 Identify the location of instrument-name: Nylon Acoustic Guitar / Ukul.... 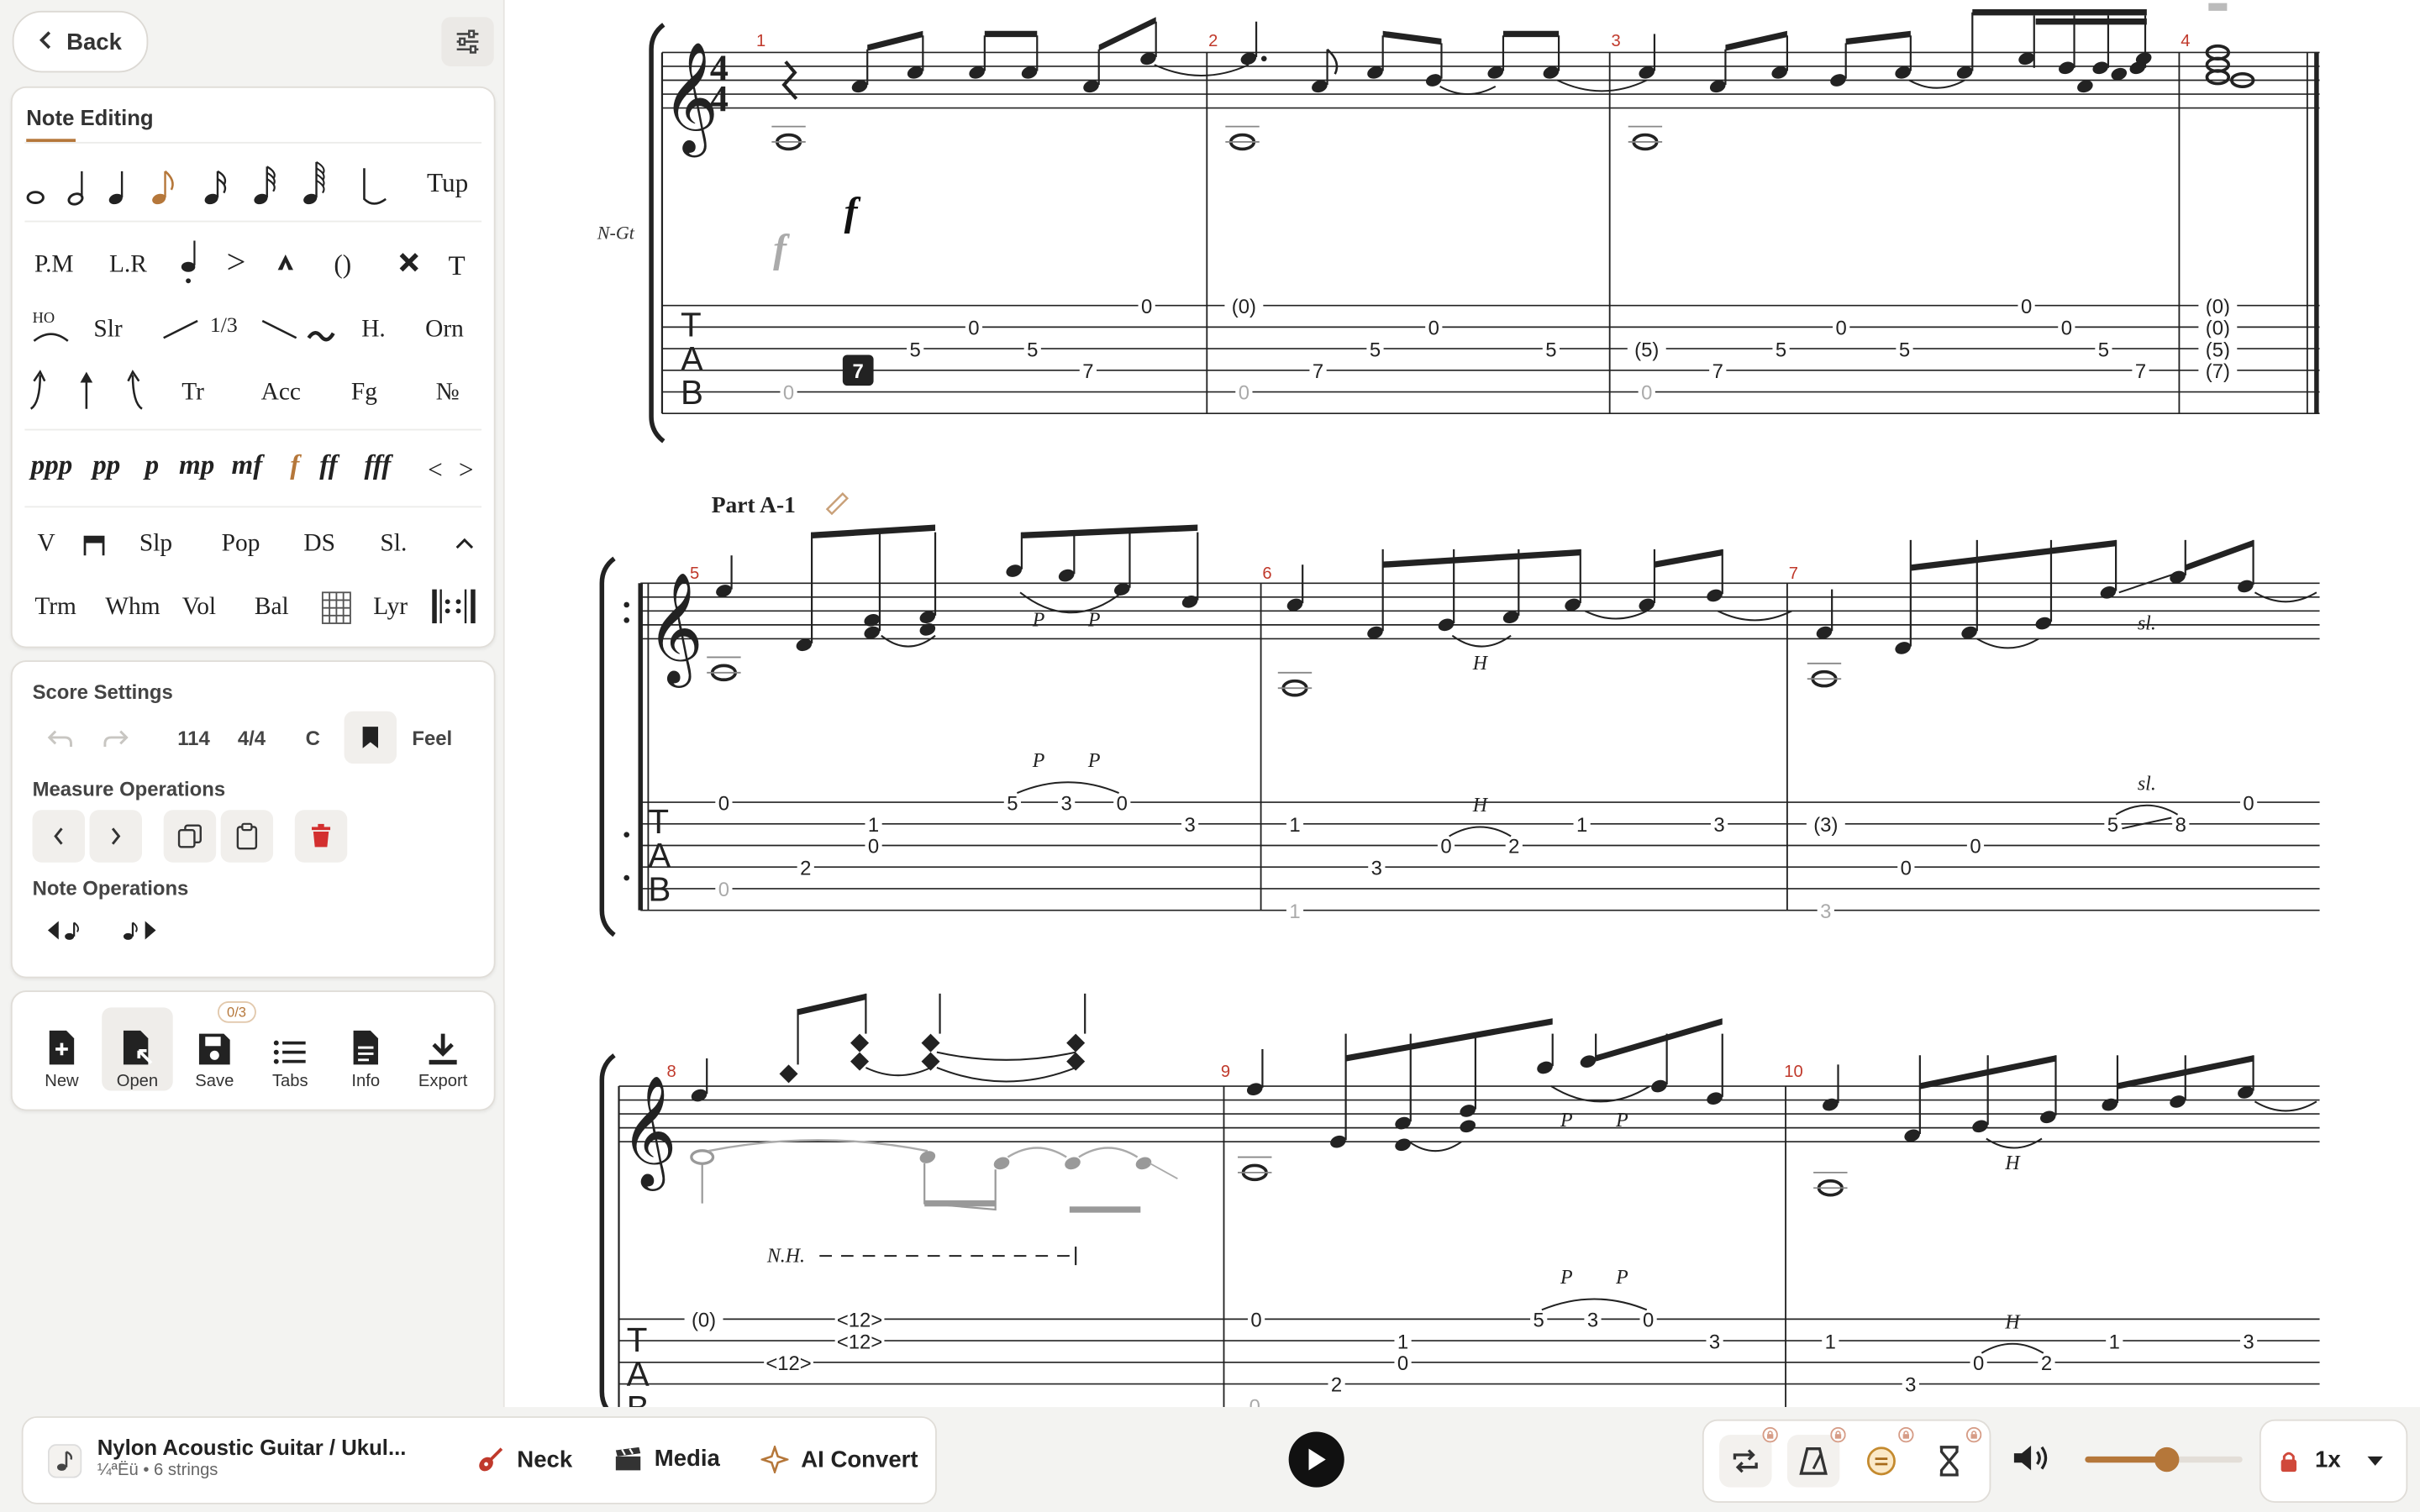
(252, 1447).